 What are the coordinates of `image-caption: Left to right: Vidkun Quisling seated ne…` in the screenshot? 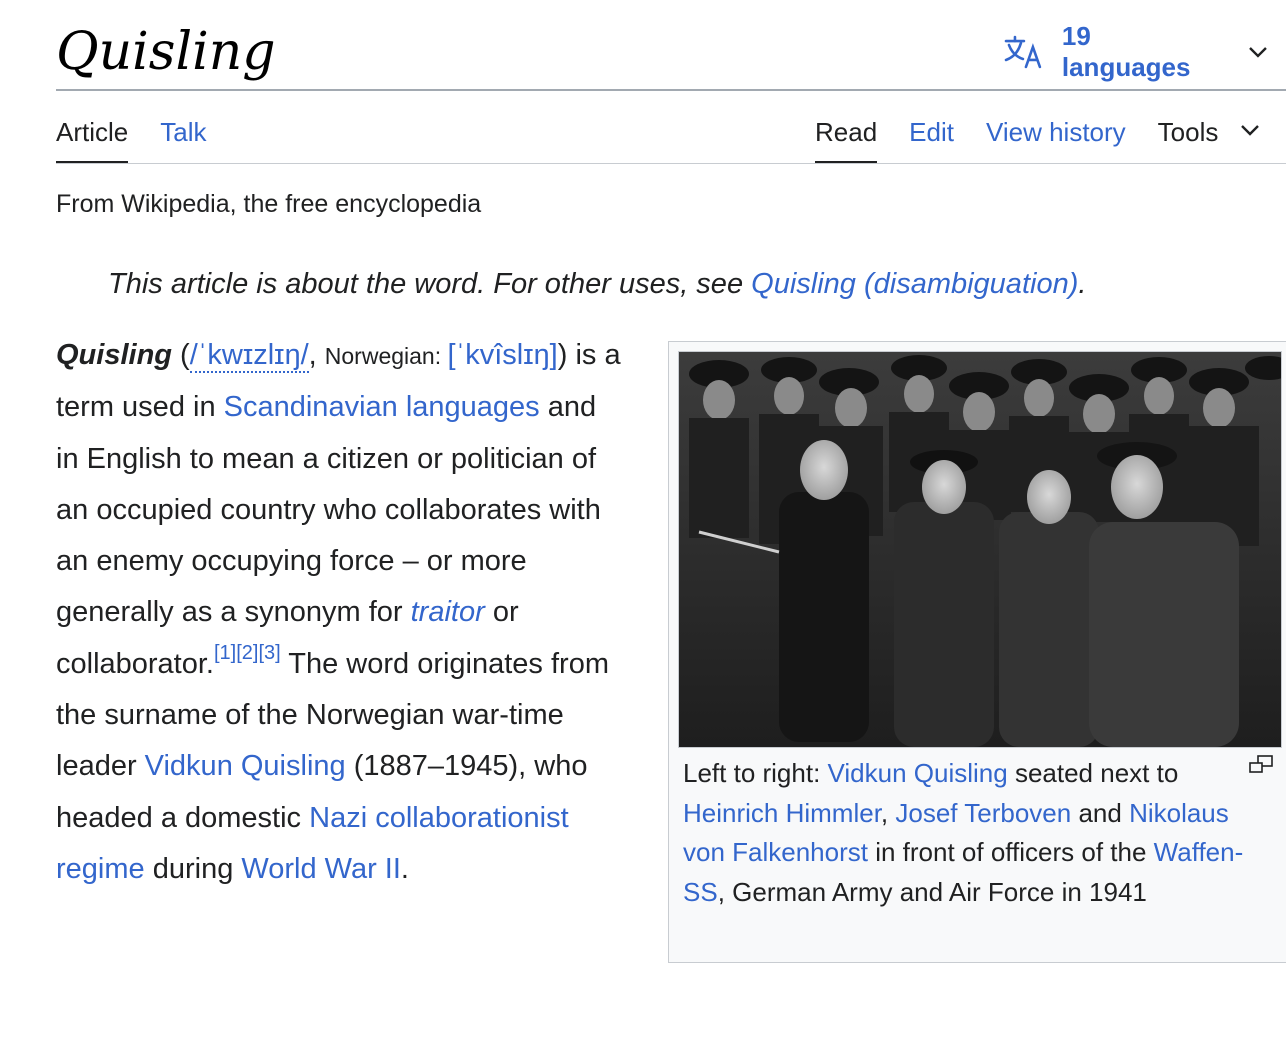 It's located at (978, 833).